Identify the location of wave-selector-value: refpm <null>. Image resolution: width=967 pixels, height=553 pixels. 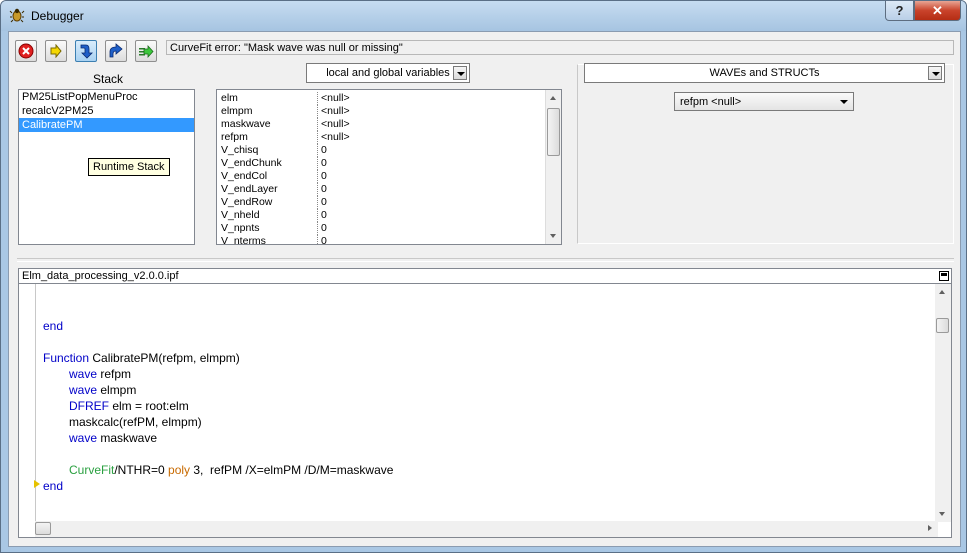
(711, 102).